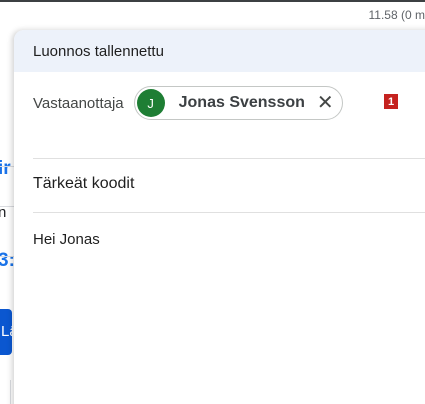 This screenshot has height=404, width=425. I want to click on annotation-badge: 1, so click(391, 101).